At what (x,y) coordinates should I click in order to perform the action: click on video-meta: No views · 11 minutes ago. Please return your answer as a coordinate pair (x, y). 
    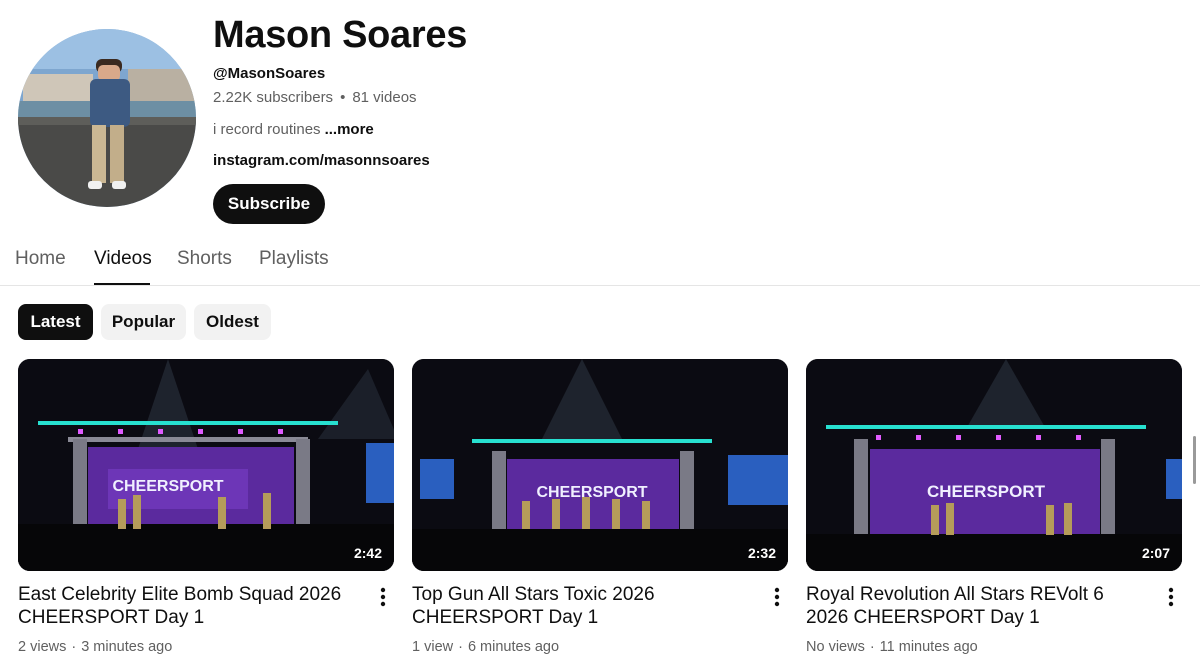
    Looking at the image, I should click on (892, 647).